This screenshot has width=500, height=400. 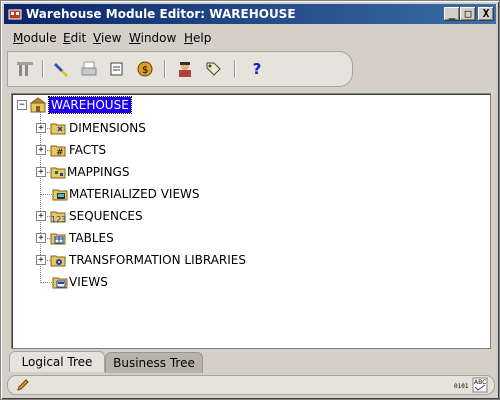 What do you see at coordinates (60, 195) in the screenshot?
I see `materialized-view-folder-icon` at bounding box center [60, 195].